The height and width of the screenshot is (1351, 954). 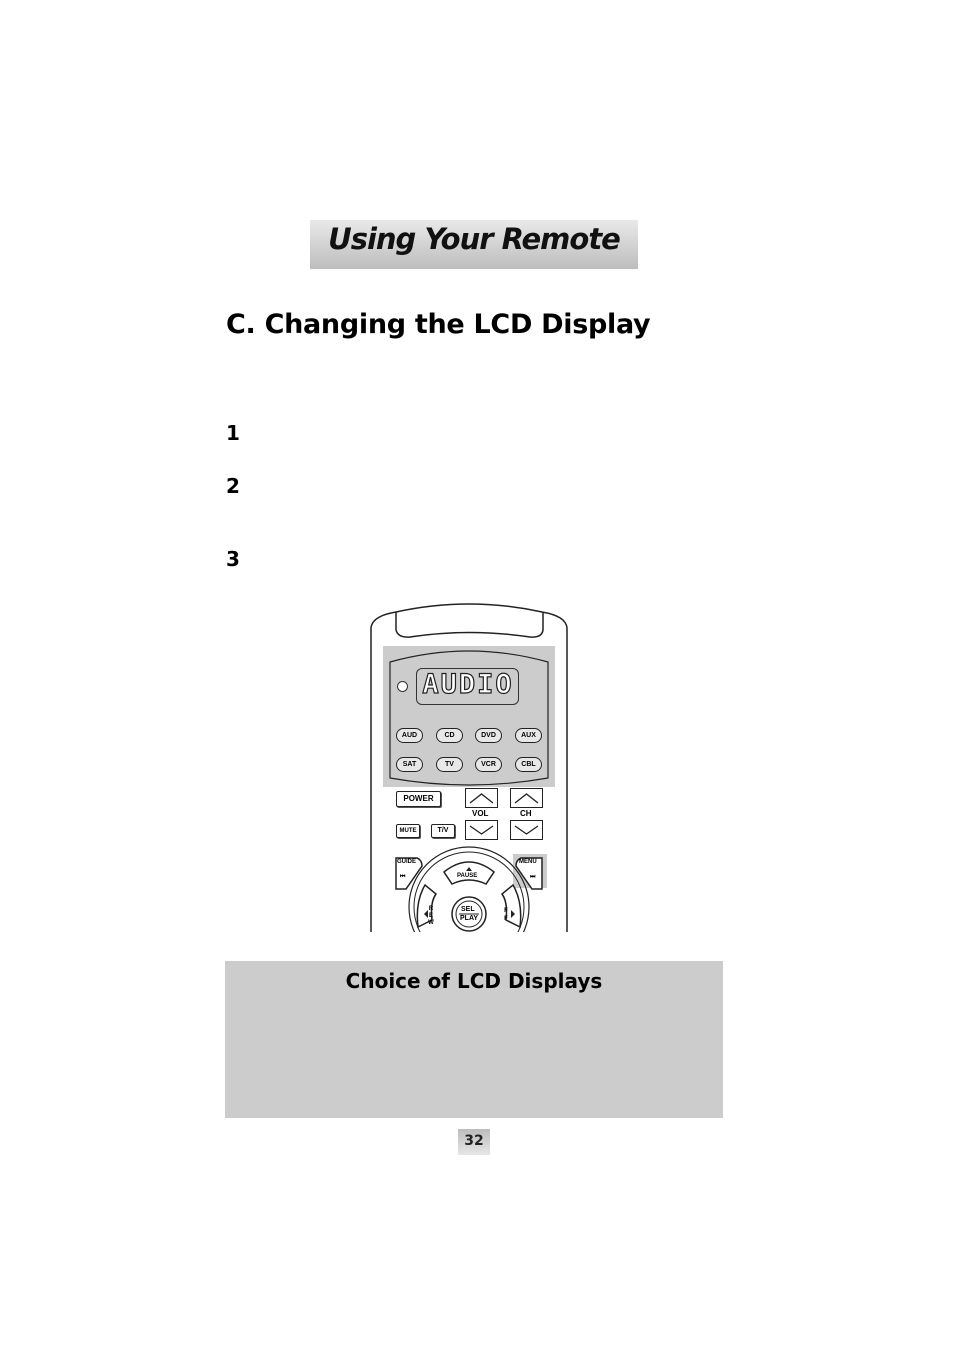 What do you see at coordinates (431, 916) in the screenshot?
I see `rewind-button: R E W` at bounding box center [431, 916].